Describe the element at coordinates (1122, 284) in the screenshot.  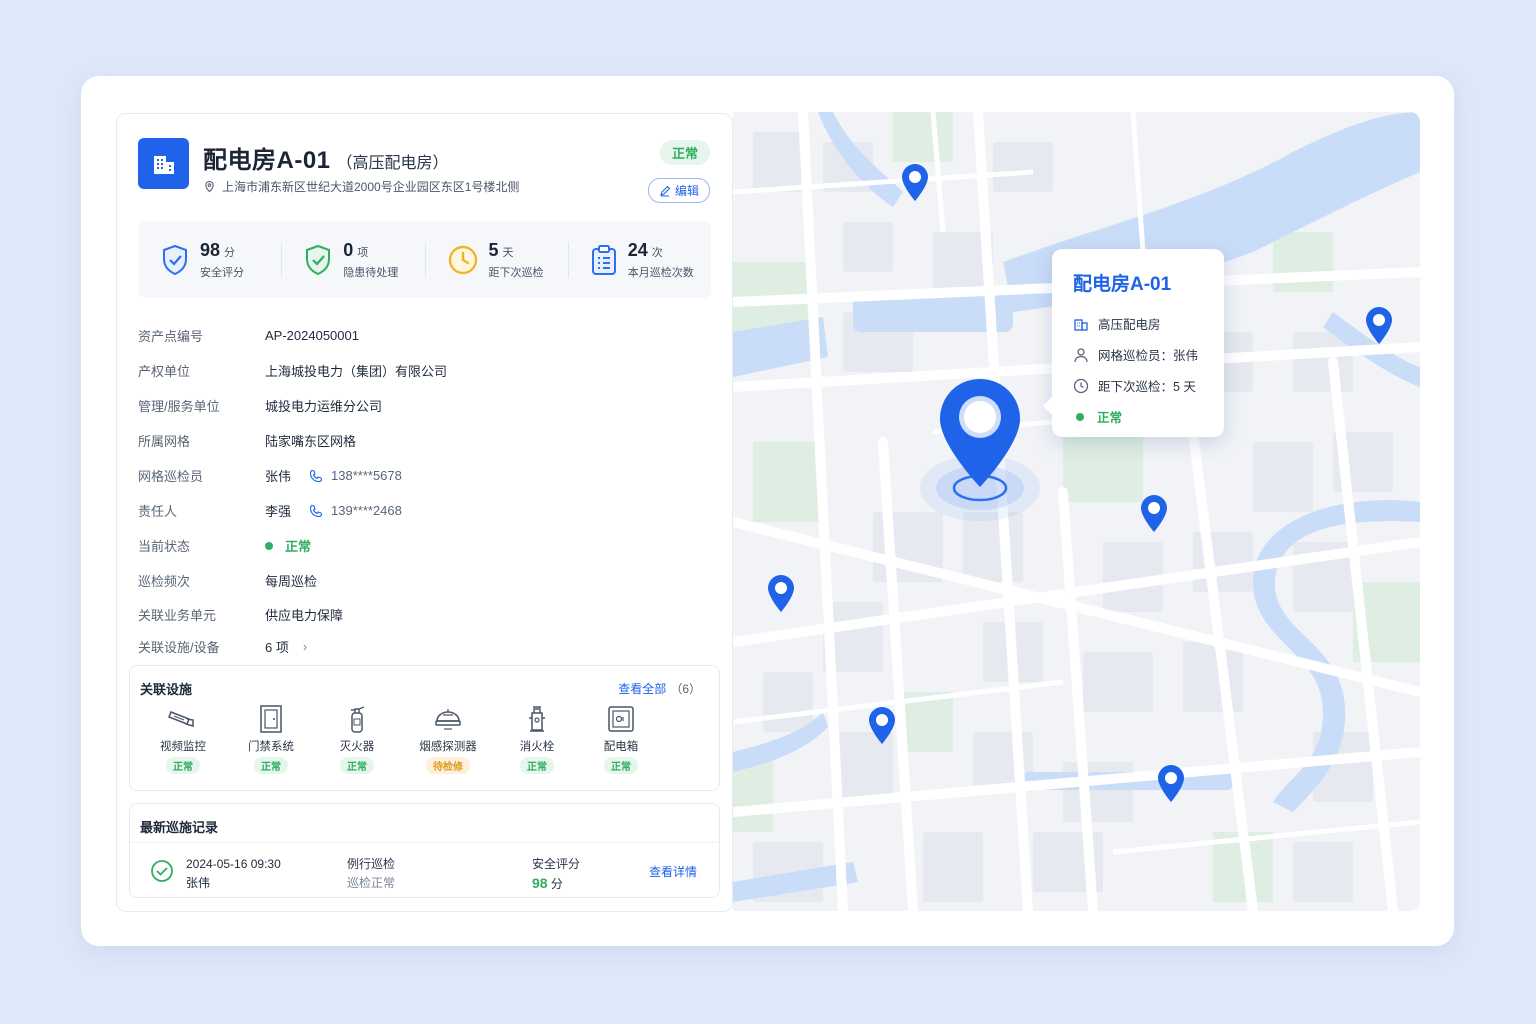
I see `popup-title: 配电房A-01` at that location.